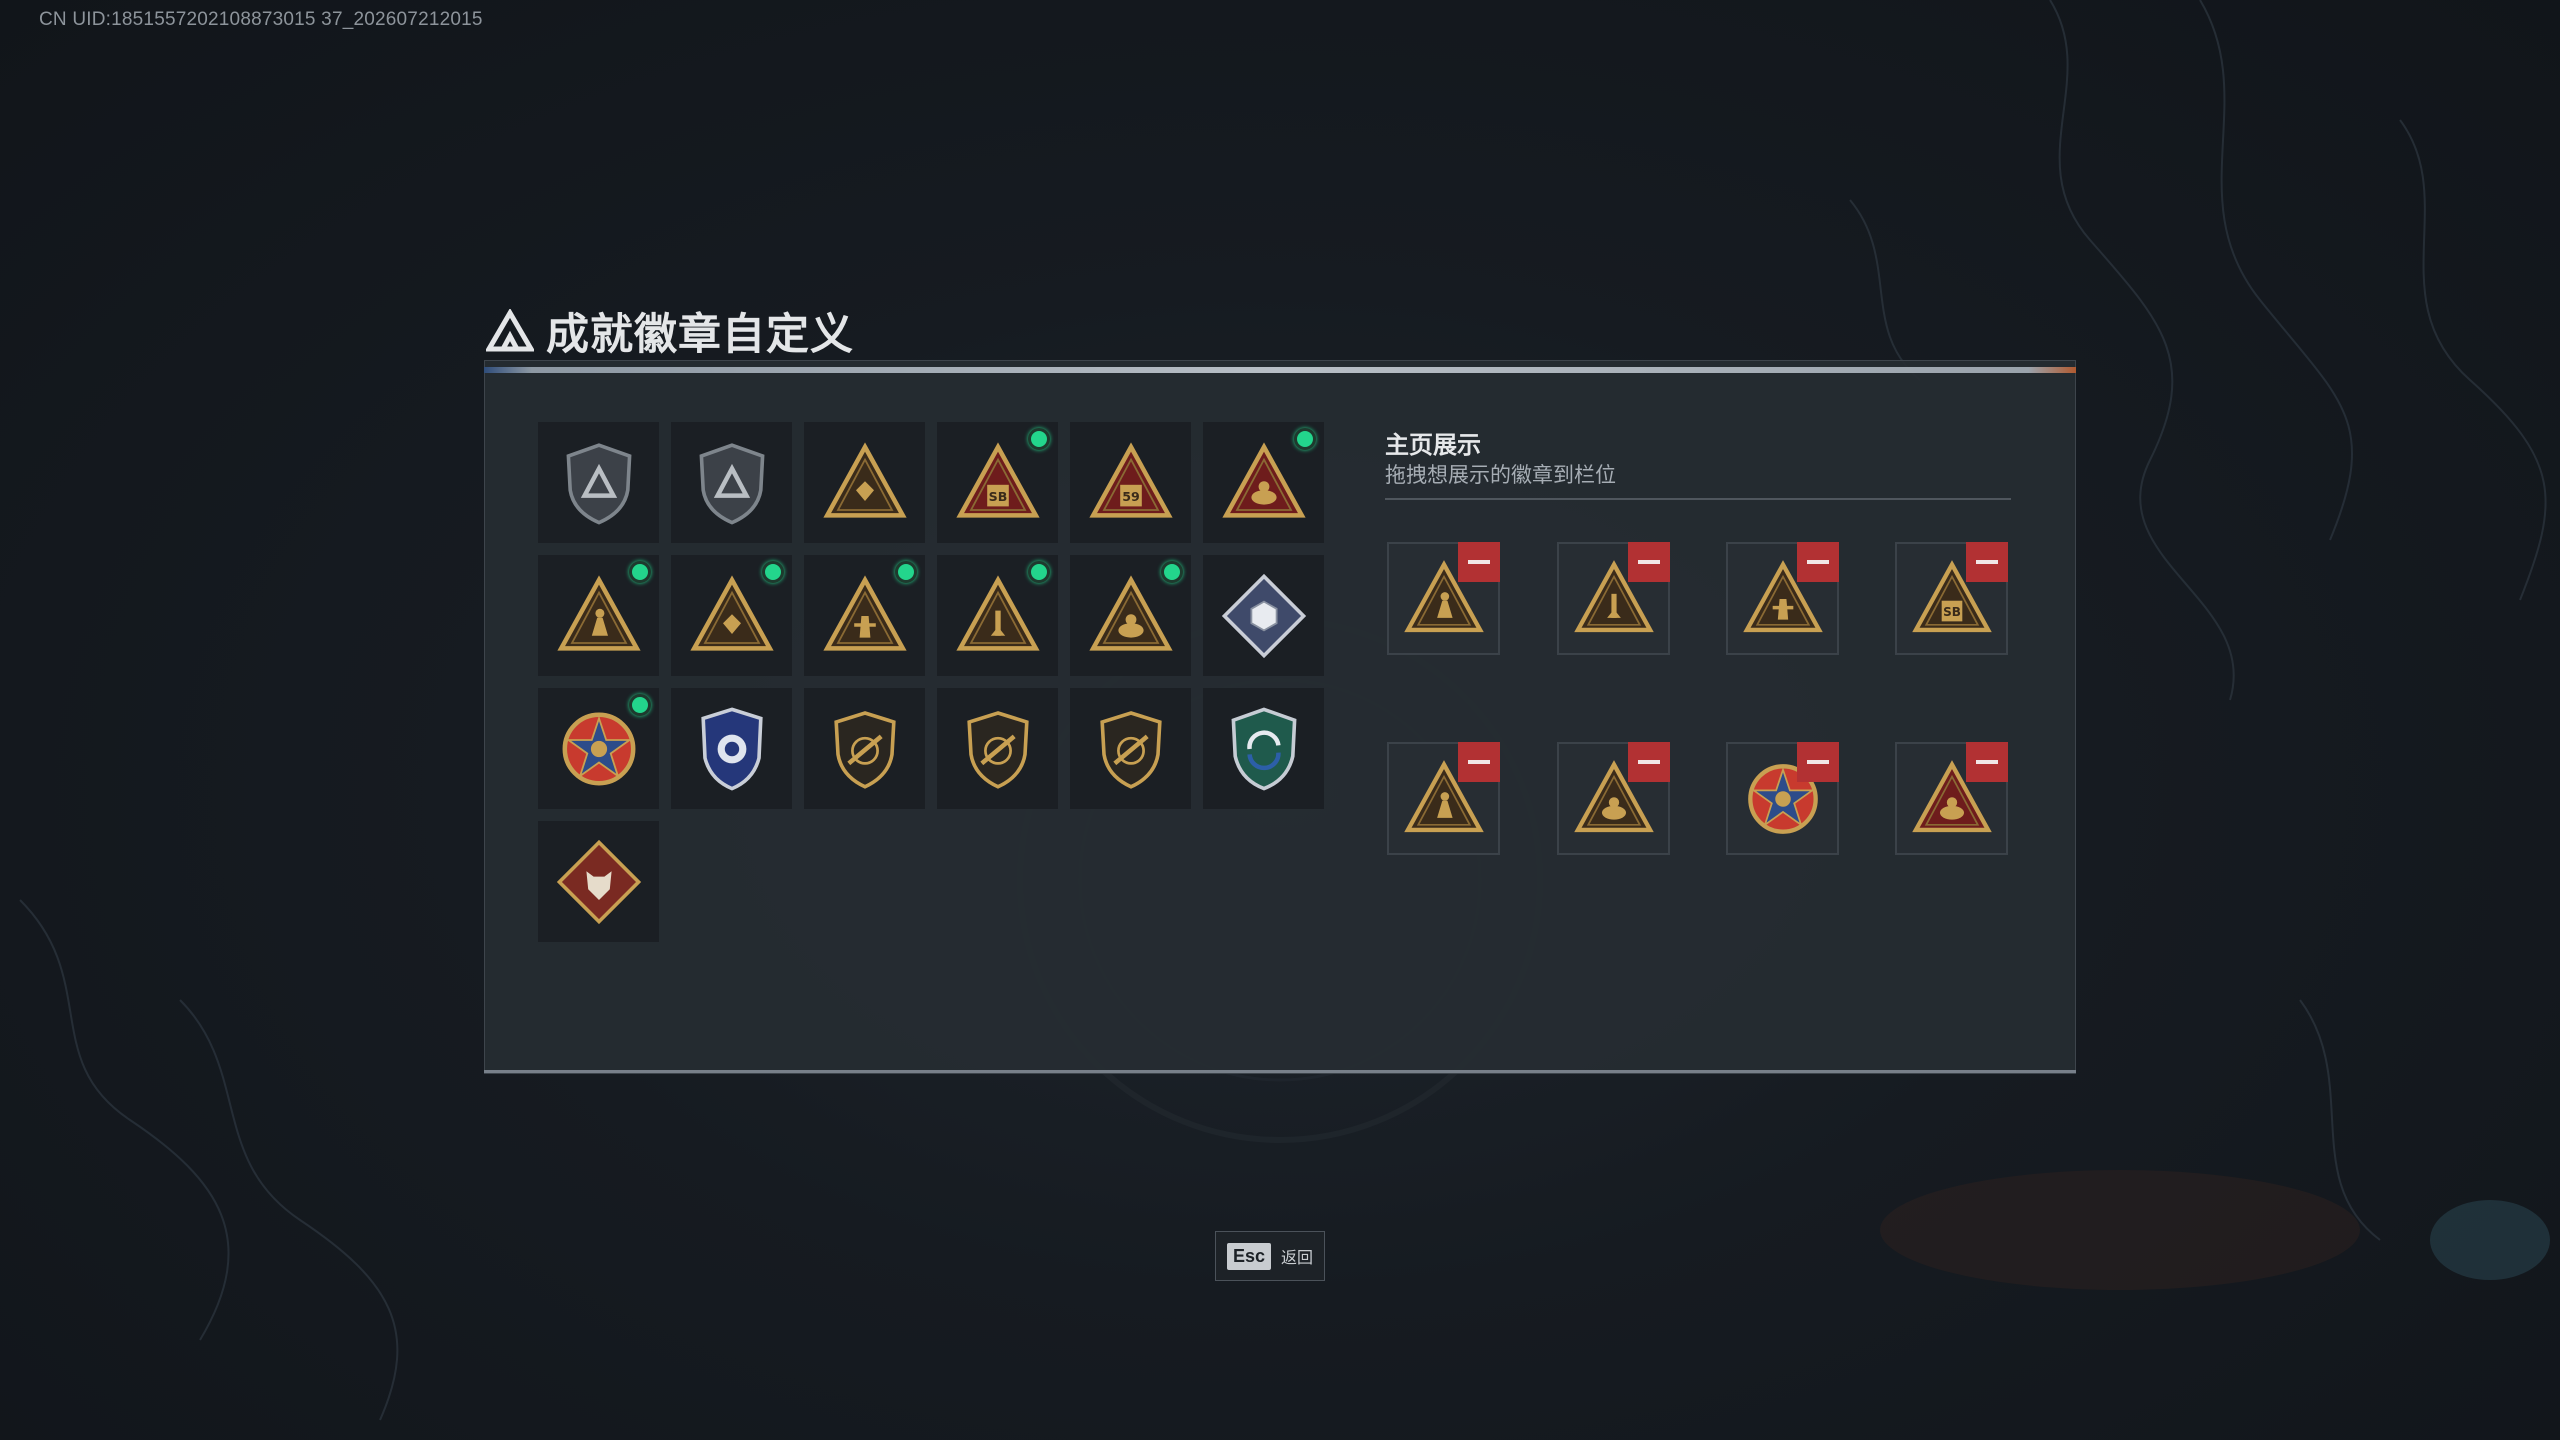 Image resolution: width=2560 pixels, height=1440 pixels. I want to click on cube-diamond-icon, so click(1263, 615).